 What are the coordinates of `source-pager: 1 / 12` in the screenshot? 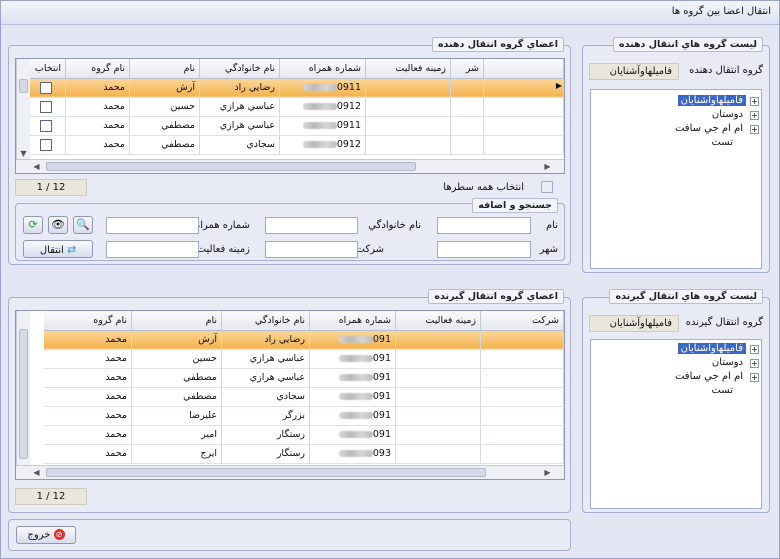 It's located at (51, 187).